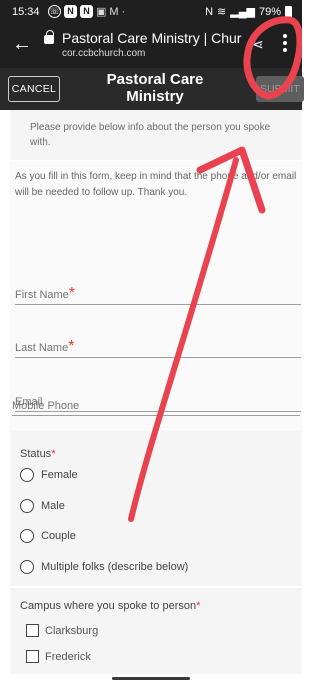 This screenshot has height=683, width=320. I want to click on last-name-field: Last Name*, so click(158, 348).